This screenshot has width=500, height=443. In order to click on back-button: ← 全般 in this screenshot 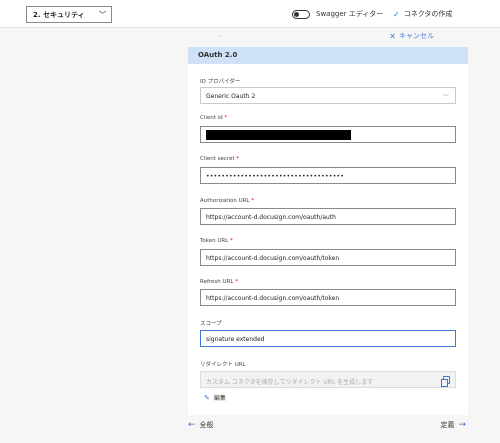, I will do `click(201, 425)`.